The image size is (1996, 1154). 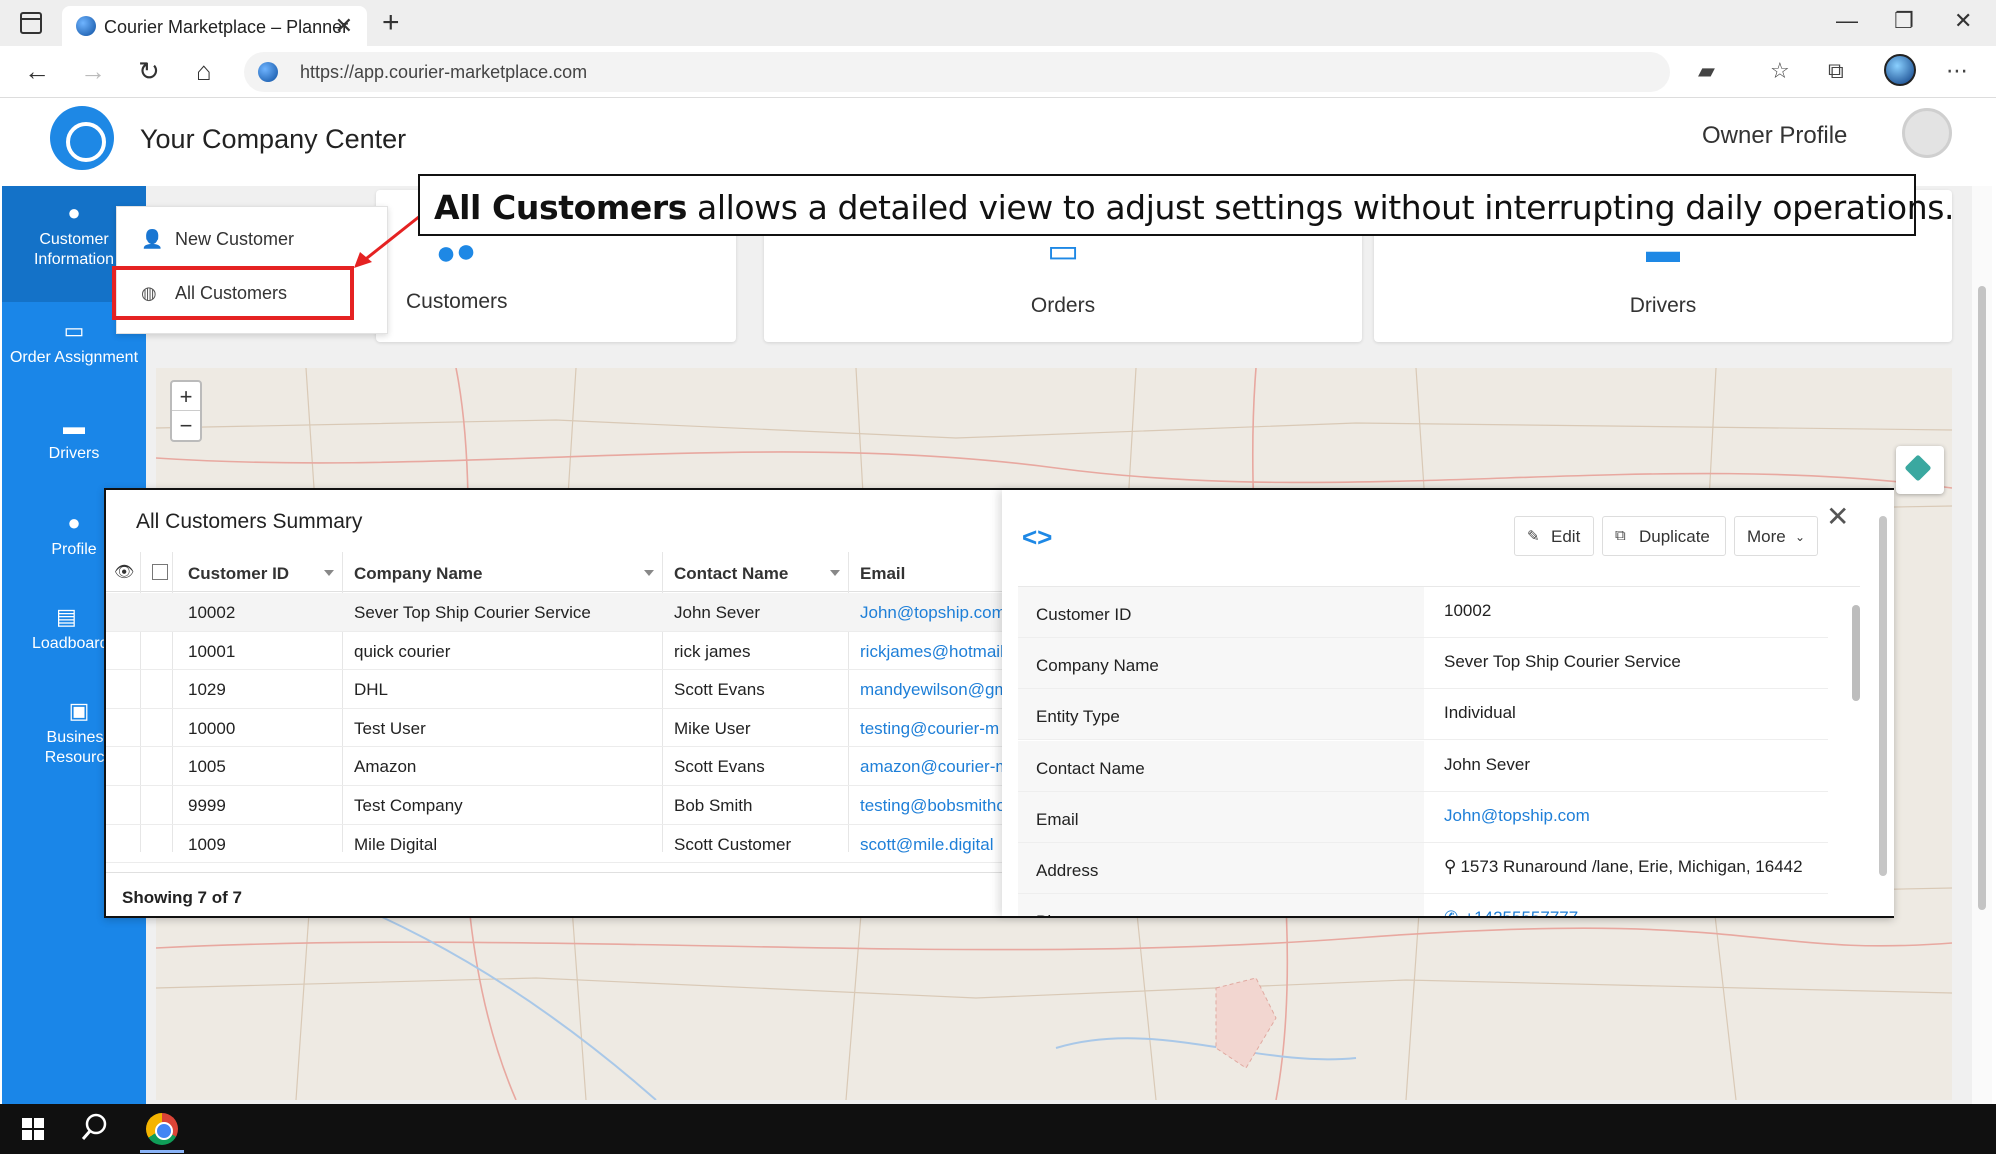 I want to click on column-header-customer-id: Customer ID, so click(x=238, y=574).